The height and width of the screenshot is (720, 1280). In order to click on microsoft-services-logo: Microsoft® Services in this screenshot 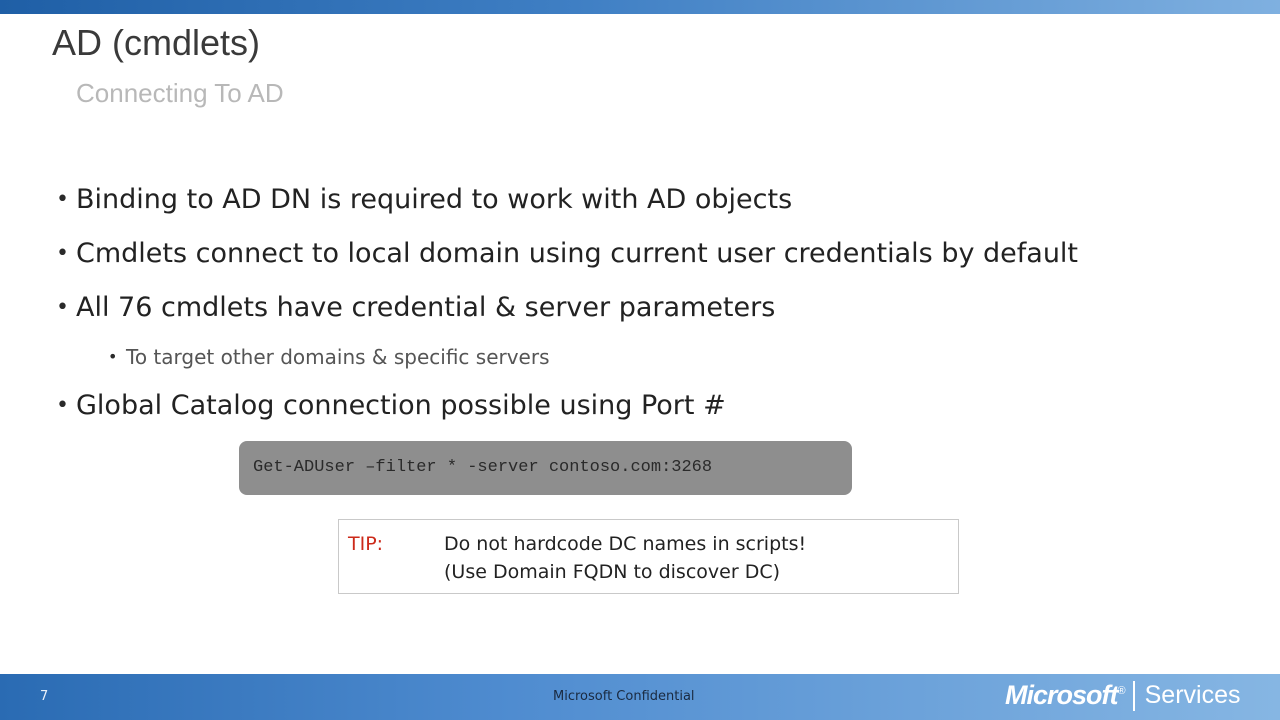, I will do `click(1122, 697)`.